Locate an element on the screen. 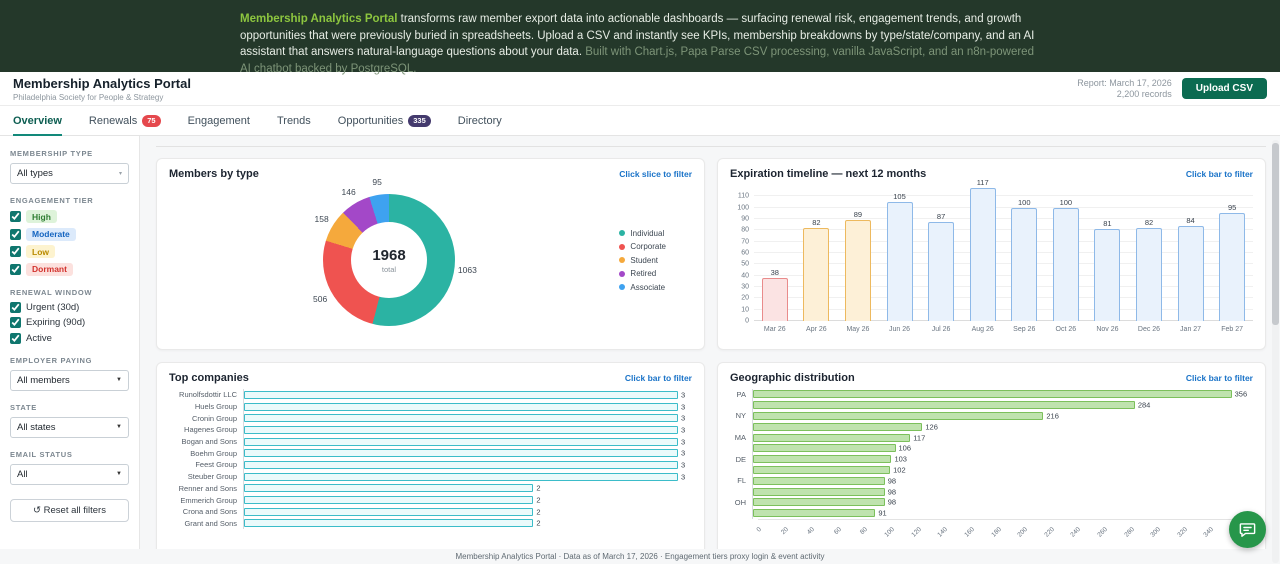 The image size is (1280, 564). employer-paying-value: All members is located at coordinates (43, 380).